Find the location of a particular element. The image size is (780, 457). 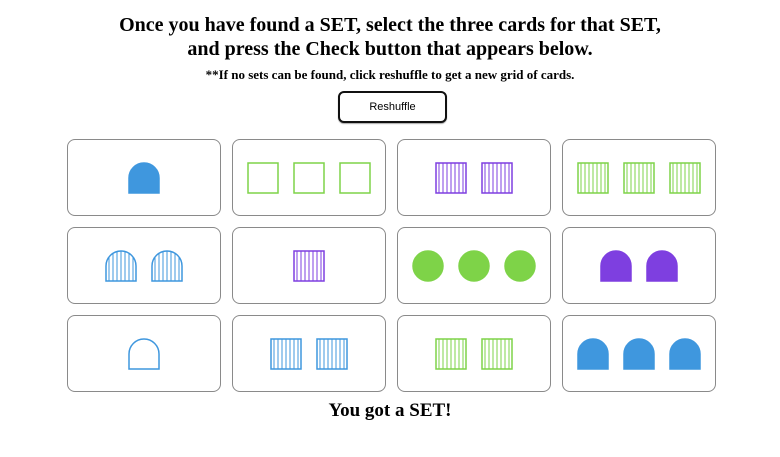

result-message: You got a SET! is located at coordinates (390, 410).